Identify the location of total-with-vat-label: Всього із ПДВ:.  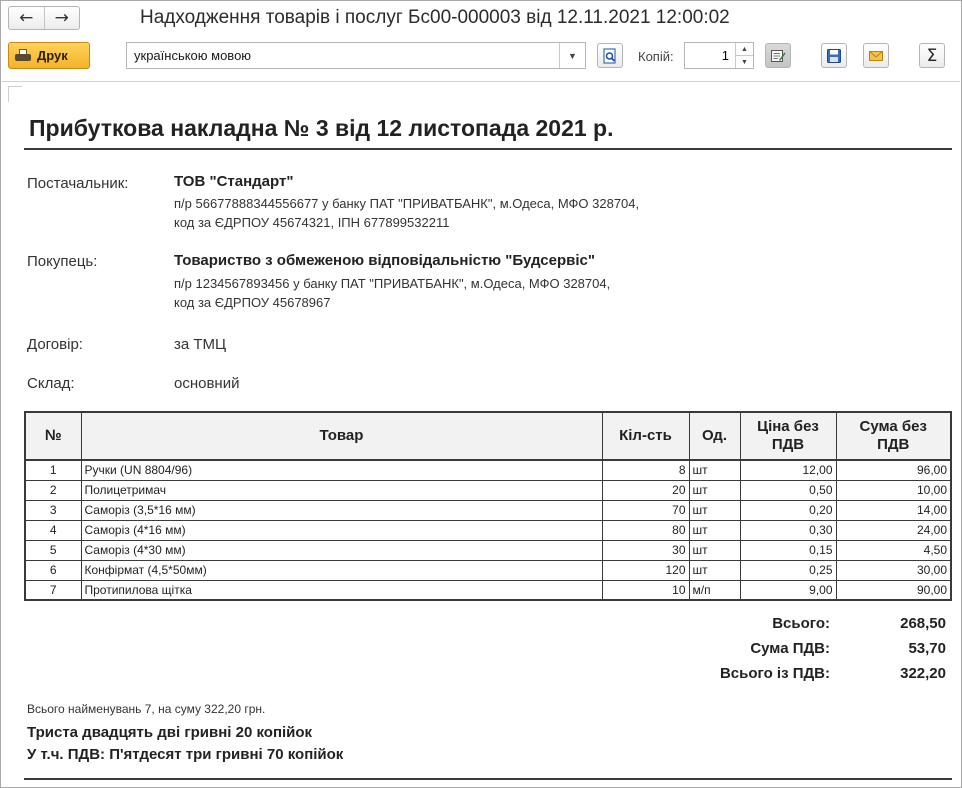
(774, 673).